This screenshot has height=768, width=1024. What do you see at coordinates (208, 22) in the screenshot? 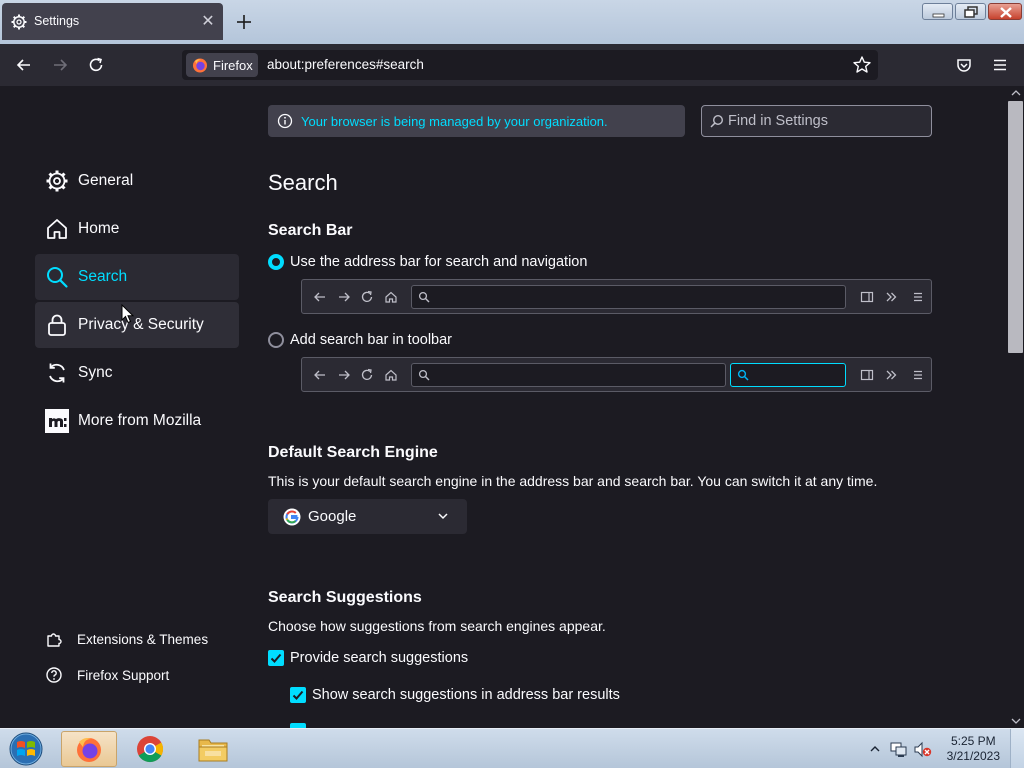
I see `tab-close-icon: ✕` at bounding box center [208, 22].